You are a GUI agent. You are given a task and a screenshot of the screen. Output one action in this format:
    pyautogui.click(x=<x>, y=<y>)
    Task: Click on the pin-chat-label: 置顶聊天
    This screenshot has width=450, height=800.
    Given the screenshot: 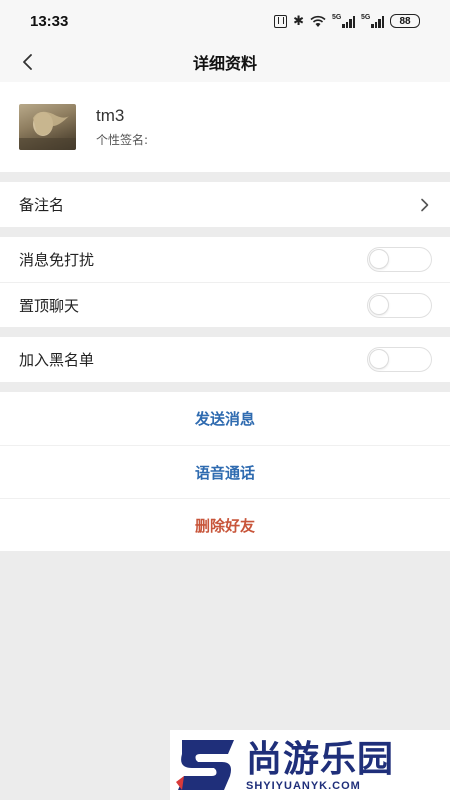 What is the action you would take?
    pyautogui.click(x=49, y=305)
    